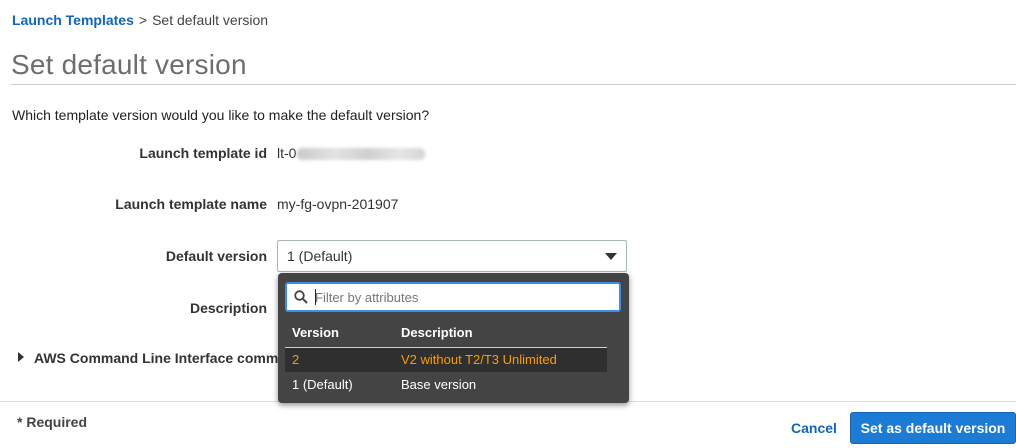 This screenshot has height=448, width=1016. Describe the element at coordinates (361, 154) in the screenshot. I see `redacted-id-blur` at that location.